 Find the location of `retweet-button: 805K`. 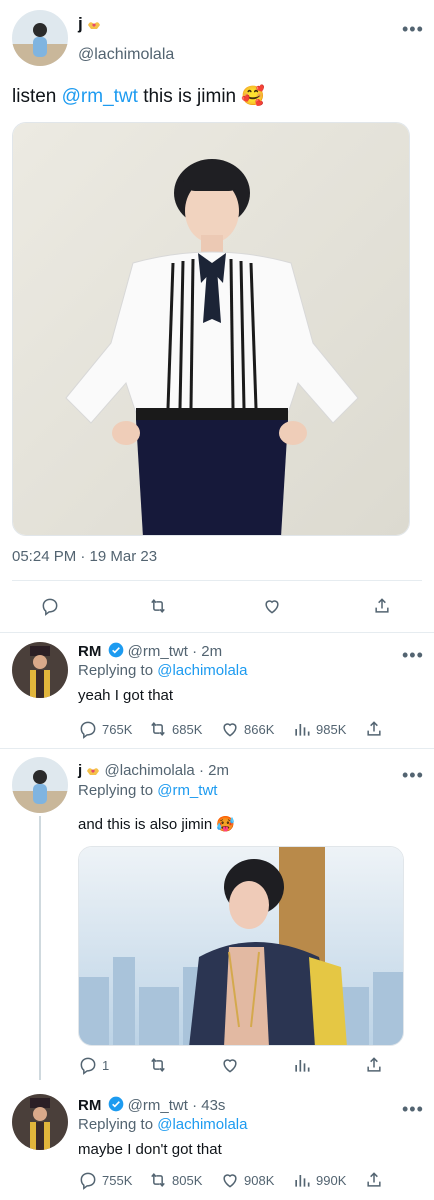

retweet-button: 805K is located at coordinates (175, 1180).